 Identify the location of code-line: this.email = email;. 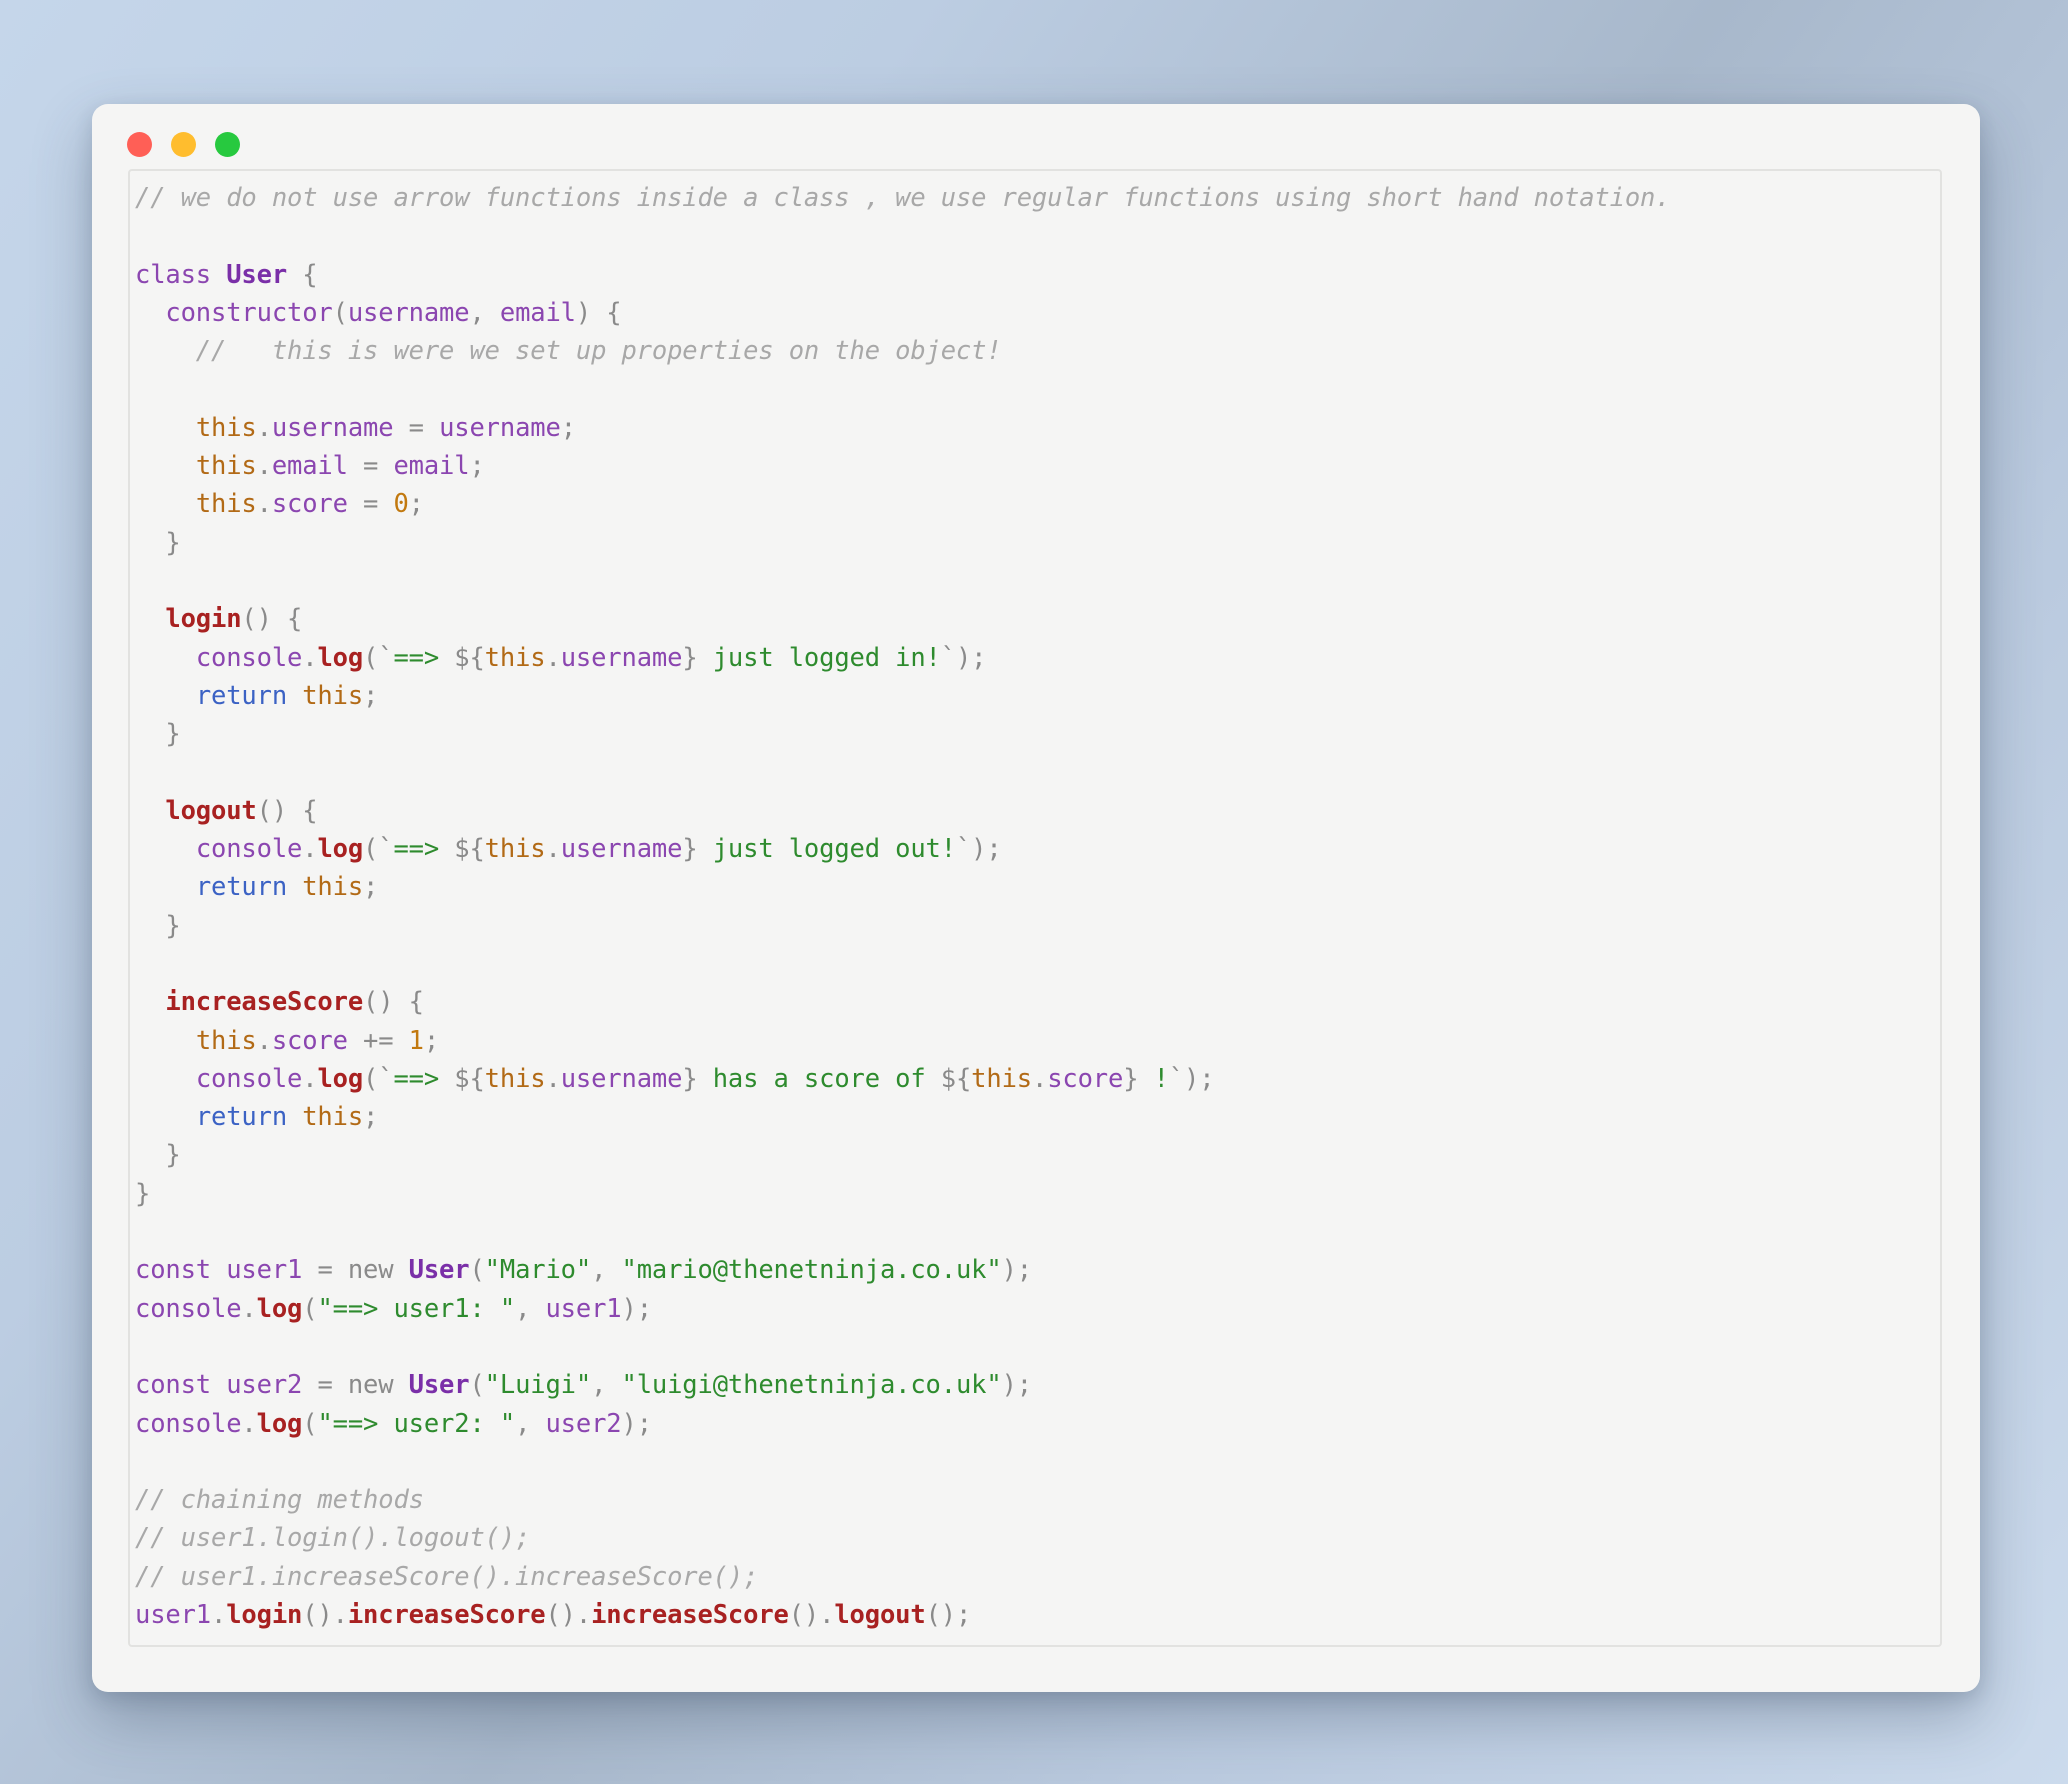
(310, 466).